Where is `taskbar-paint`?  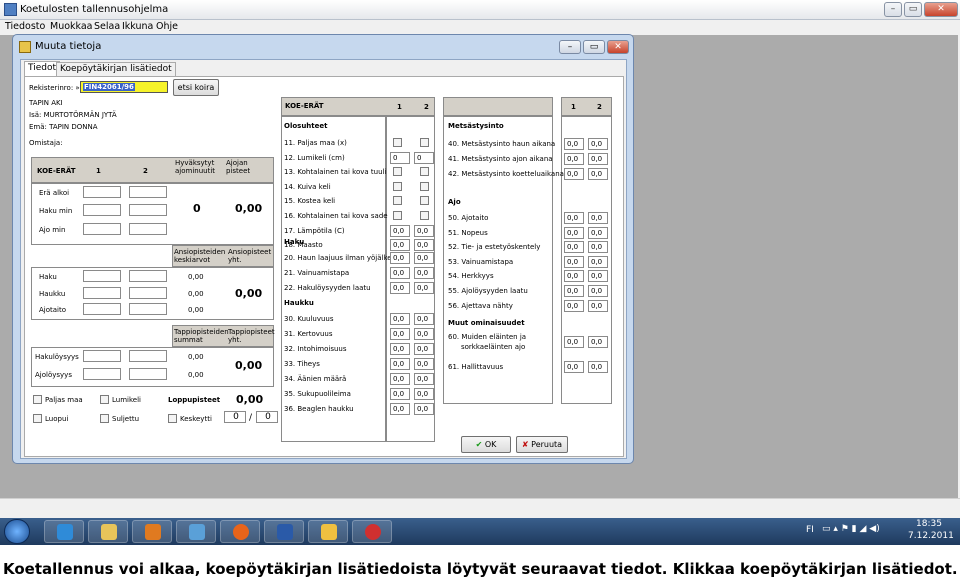
taskbar-paint is located at coordinates (196, 531).